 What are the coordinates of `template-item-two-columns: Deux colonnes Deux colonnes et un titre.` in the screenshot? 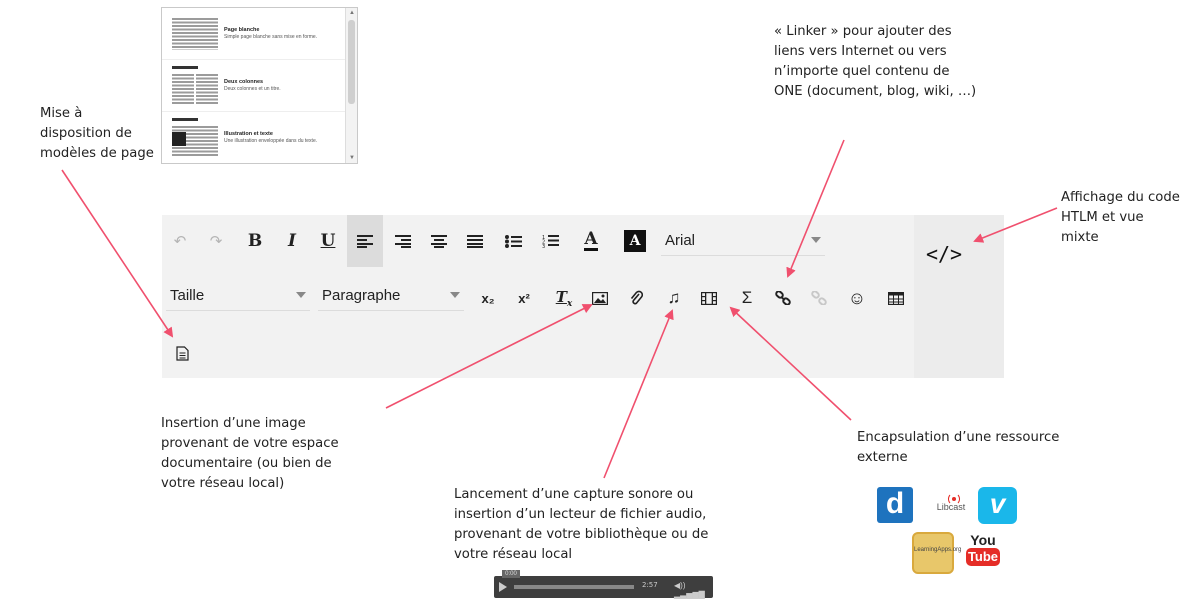 It's located at (253, 86).